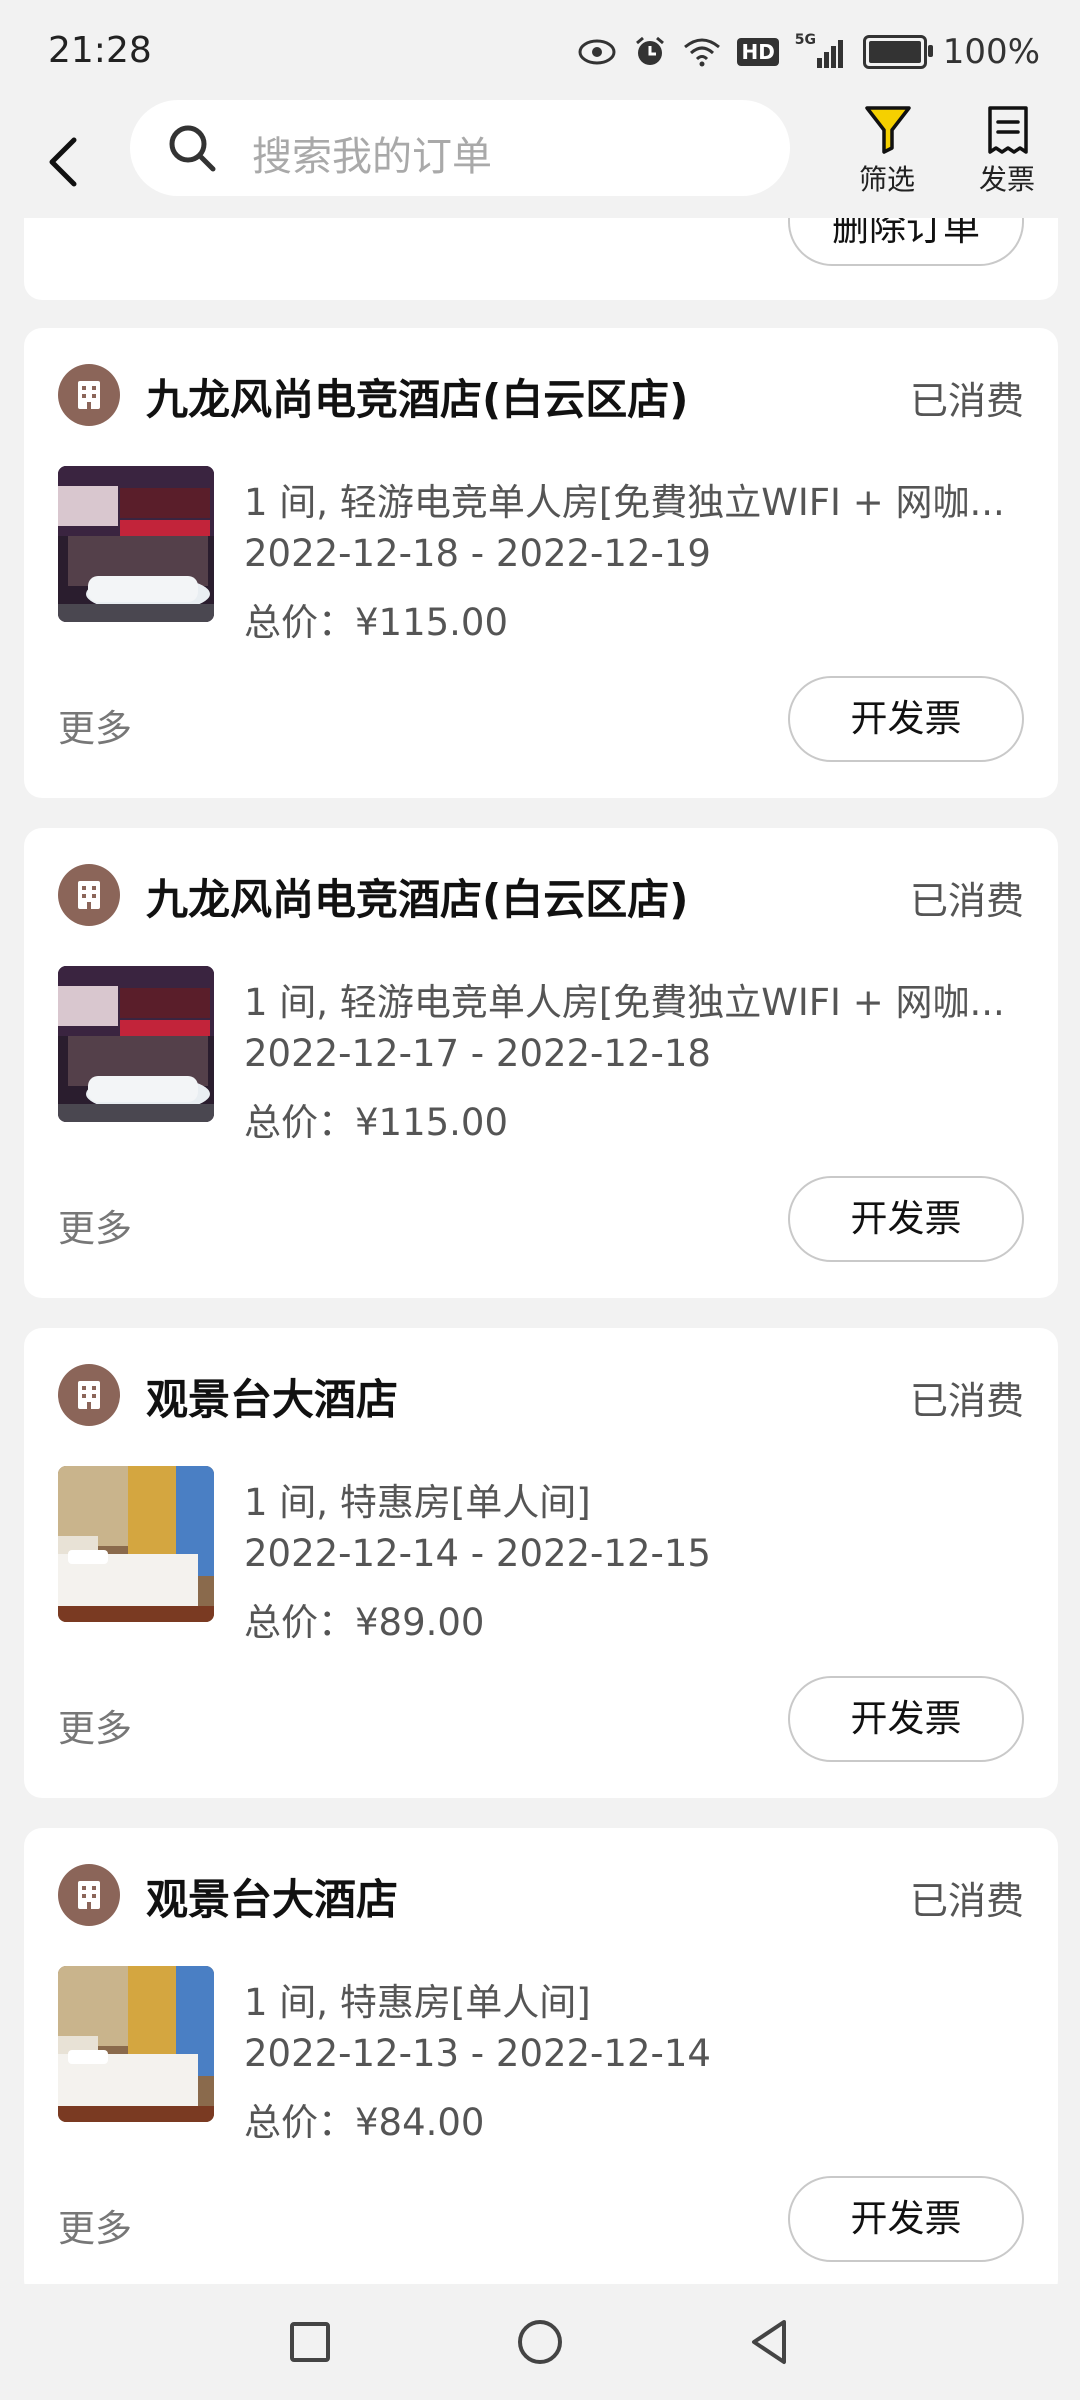 This screenshot has width=1080, height=2400. Describe the element at coordinates (541, 259) in the screenshot. I see `order-card-partial: 删除订单` at that location.